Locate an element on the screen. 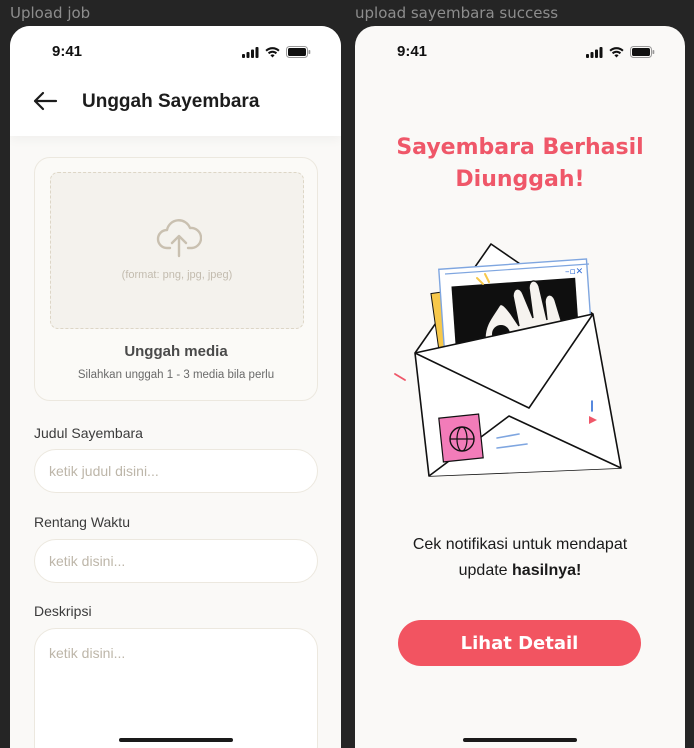  frame-label-upload-job: Upload job is located at coordinates (50, 13).